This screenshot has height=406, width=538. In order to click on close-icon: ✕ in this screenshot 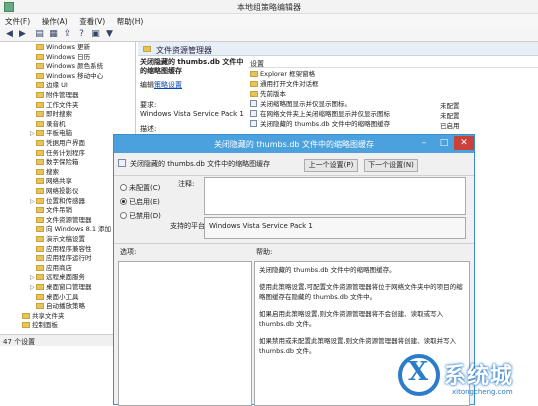, I will do `click(464, 143)`.